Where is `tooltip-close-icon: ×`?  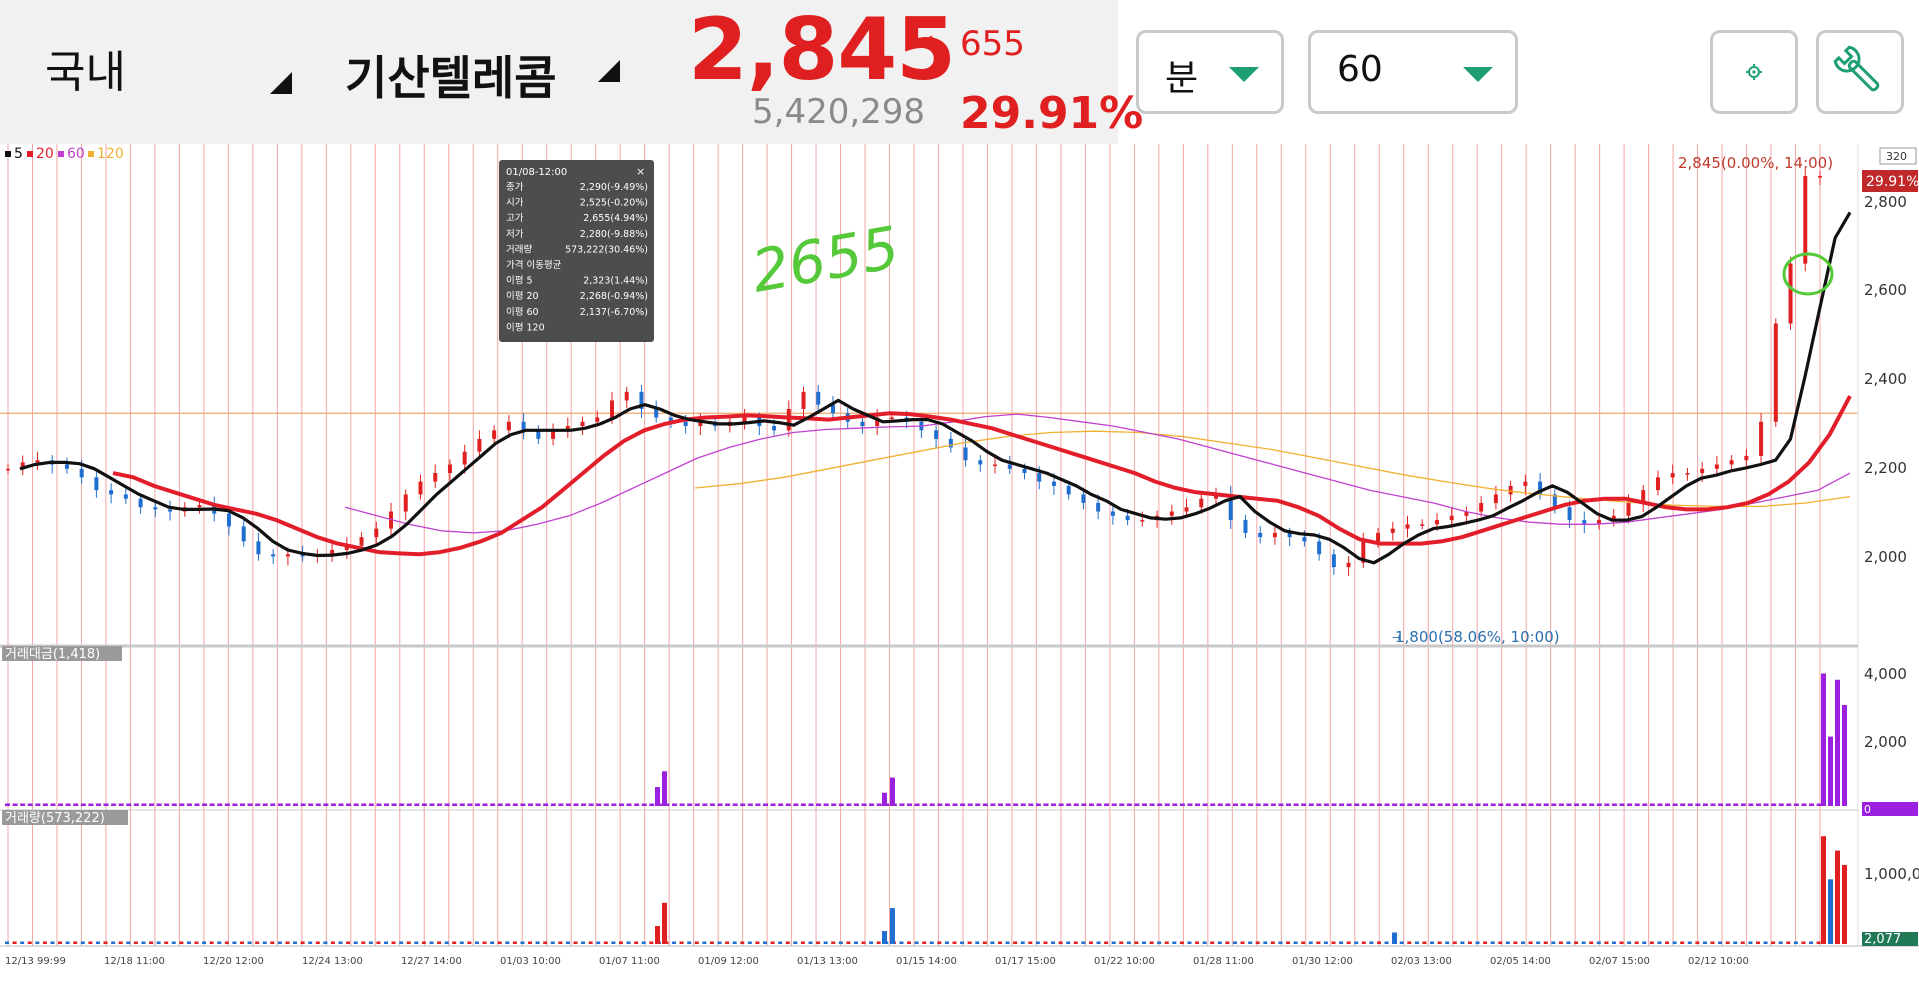
tooltip-close-icon: × is located at coordinates (640, 171).